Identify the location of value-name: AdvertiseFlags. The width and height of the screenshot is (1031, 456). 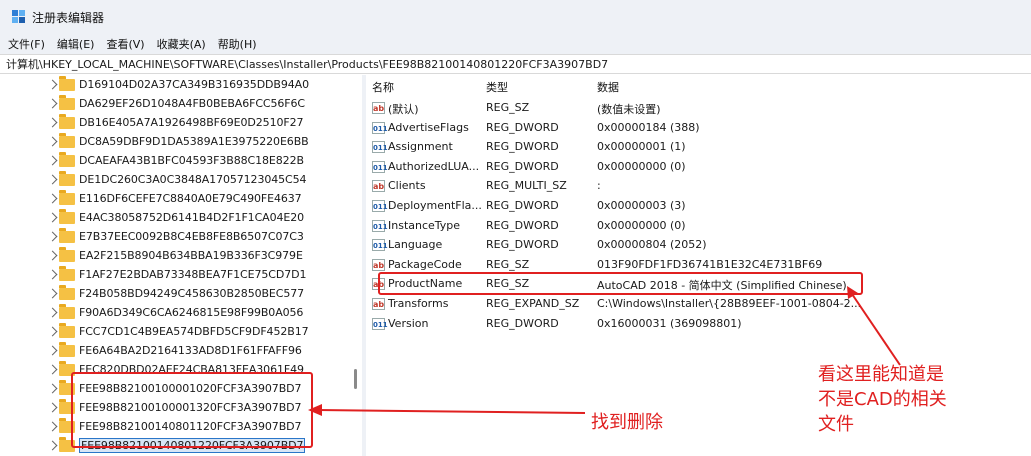
(428, 127).